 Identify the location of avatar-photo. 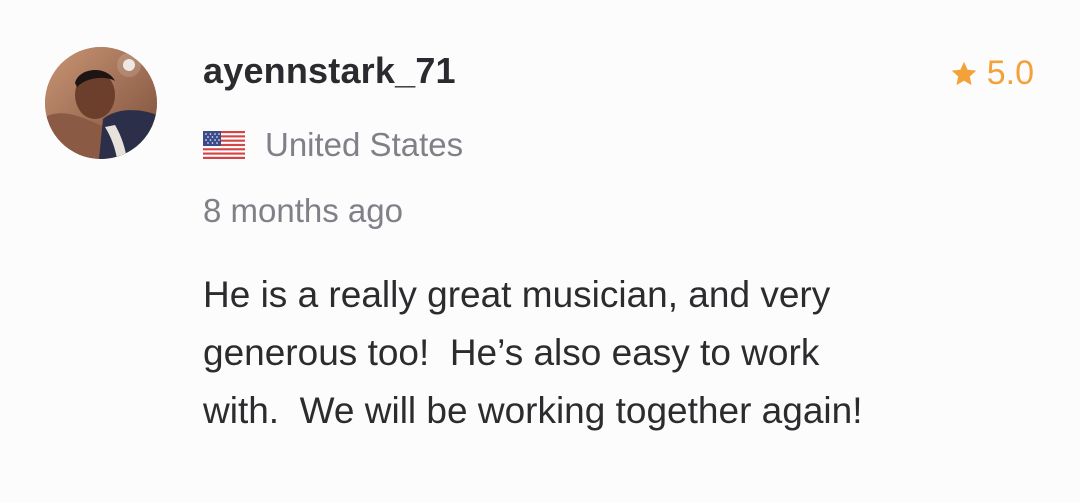
(101, 103).